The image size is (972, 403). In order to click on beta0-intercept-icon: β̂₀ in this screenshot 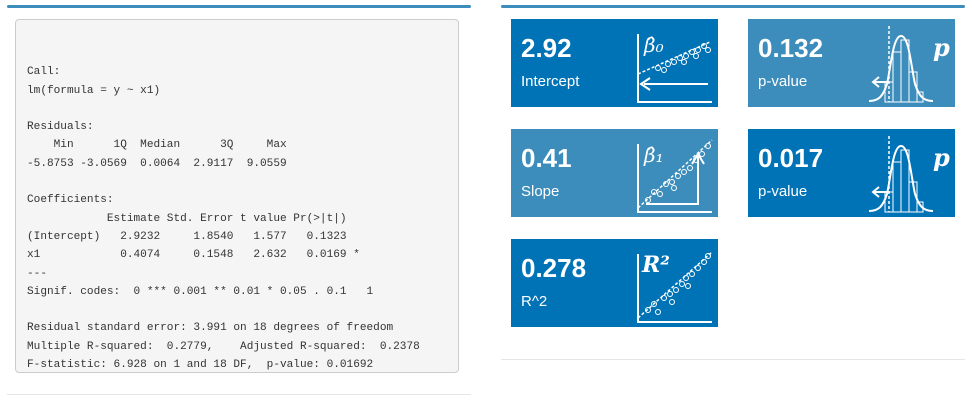, I will do `click(674, 68)`.